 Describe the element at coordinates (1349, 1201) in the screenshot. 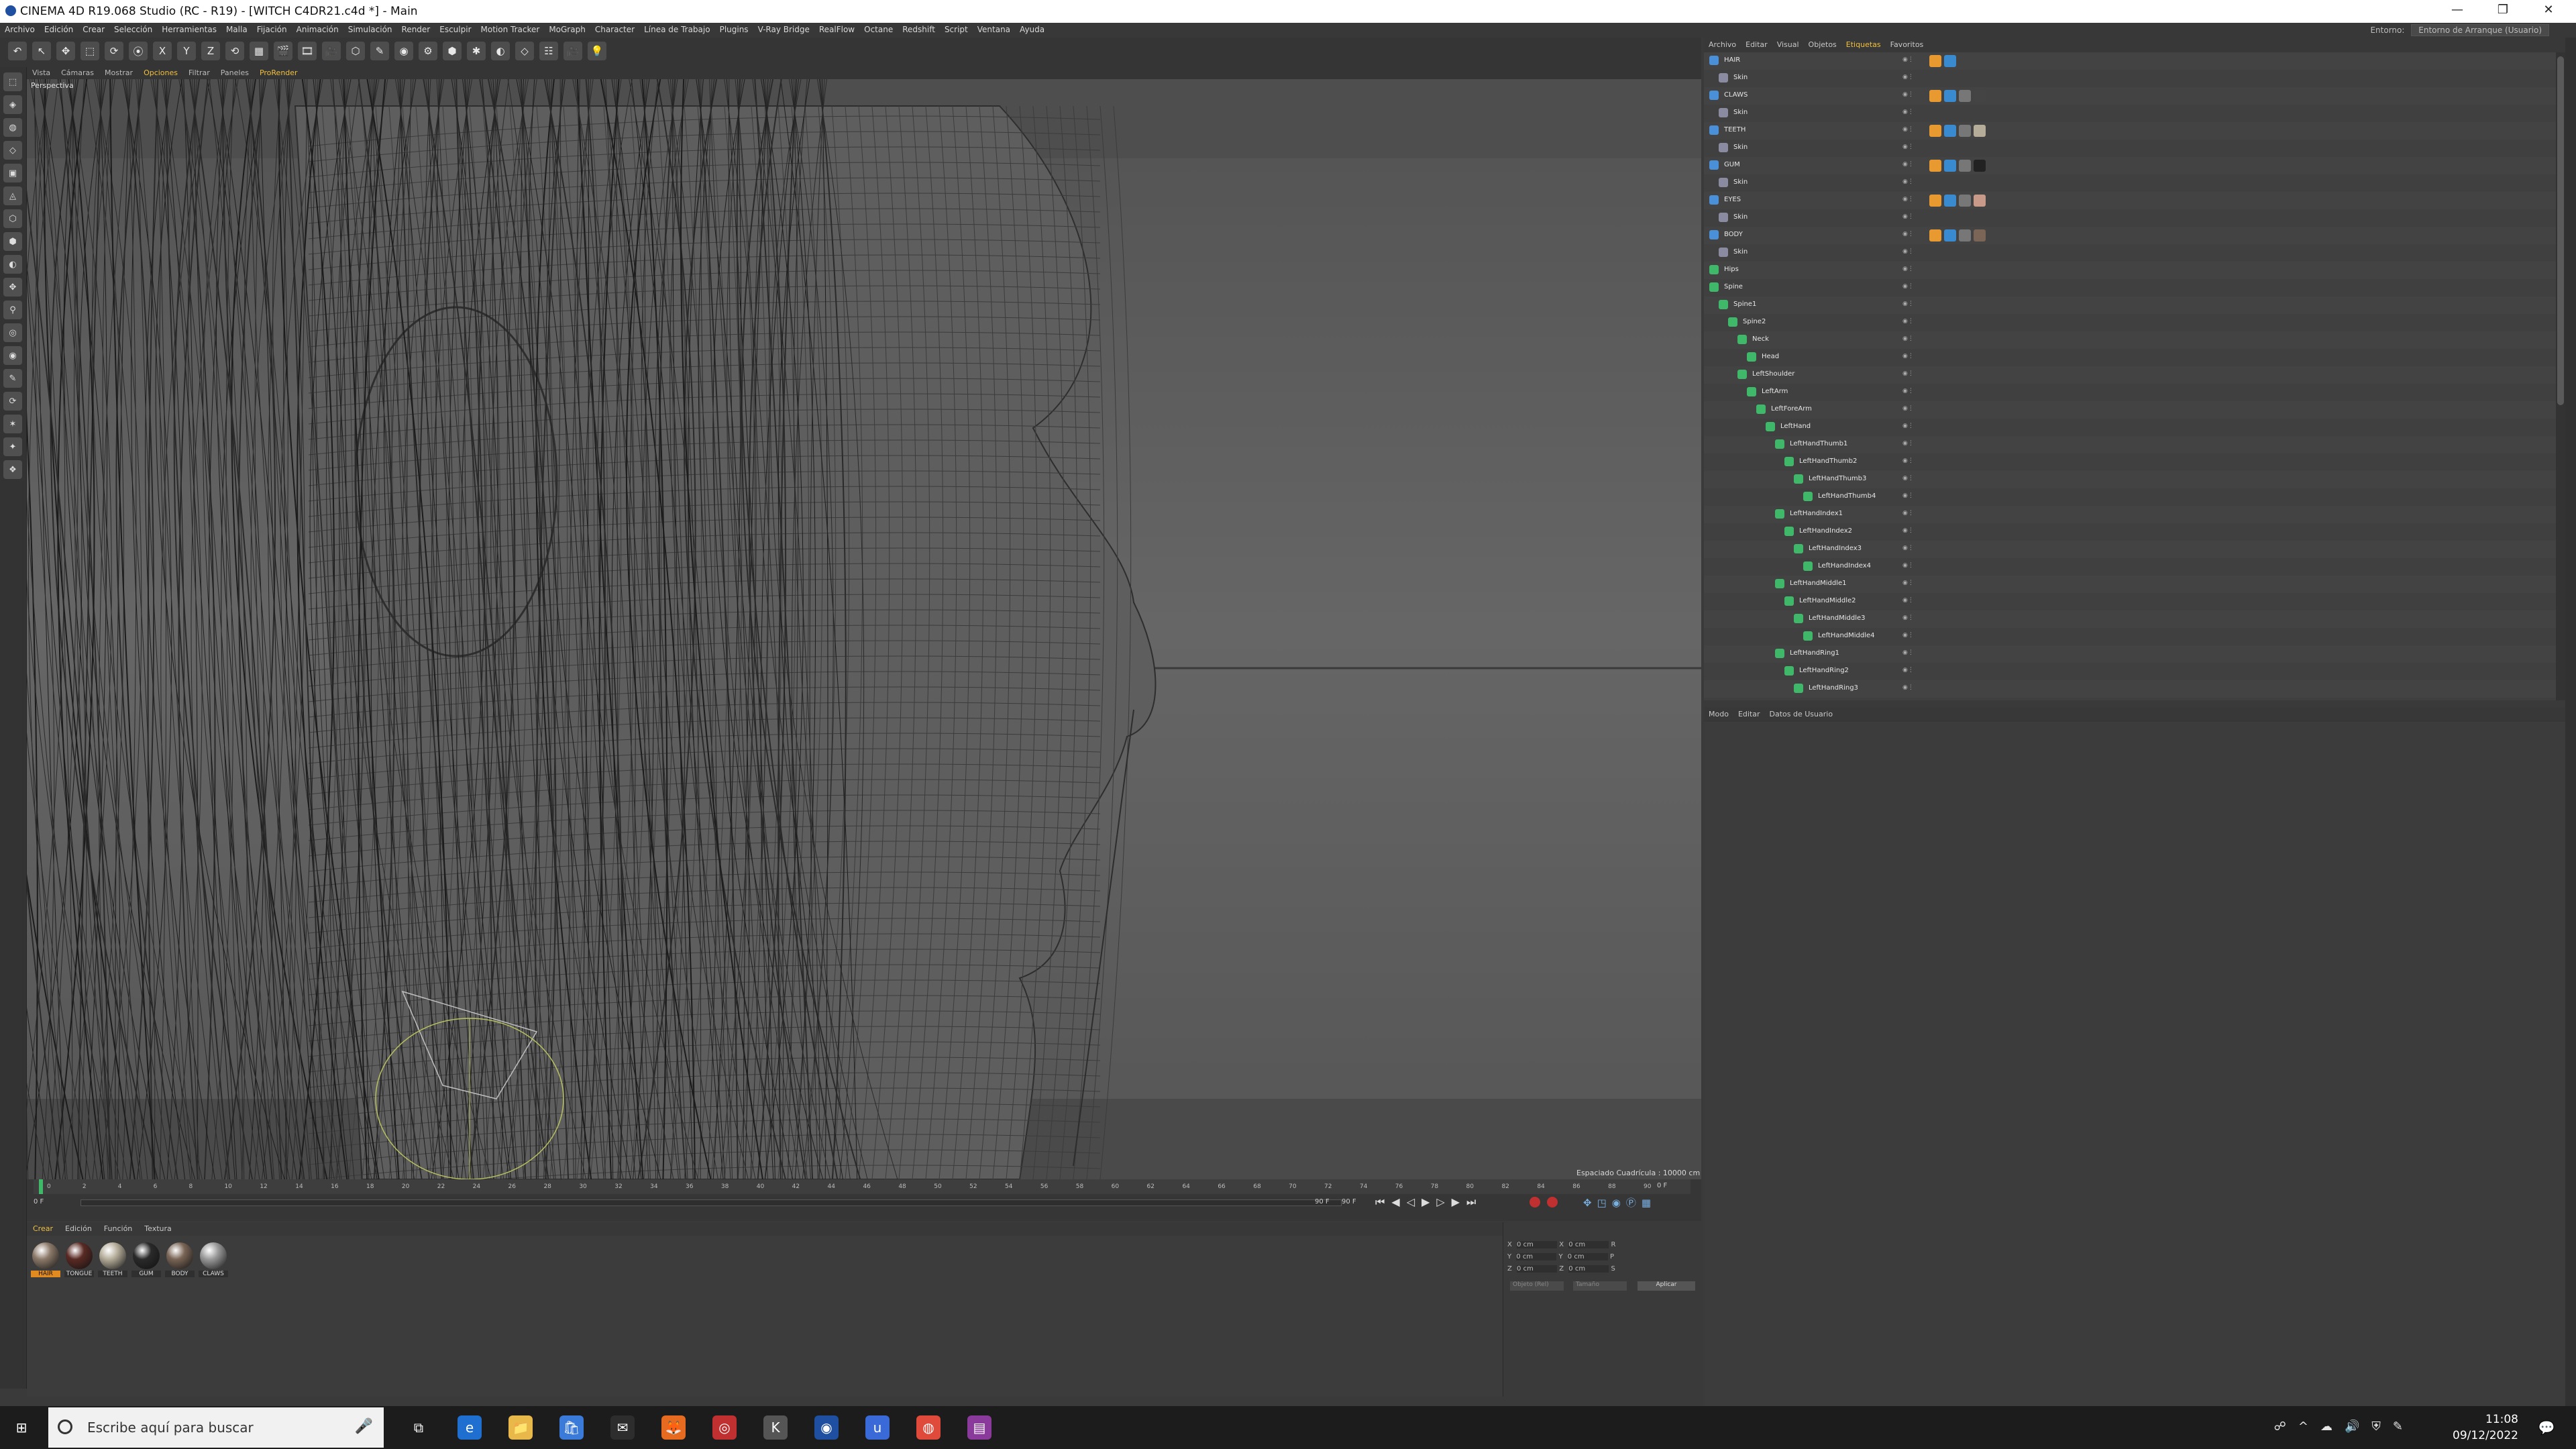

I see `end-frame-2: 90 F` at that location.